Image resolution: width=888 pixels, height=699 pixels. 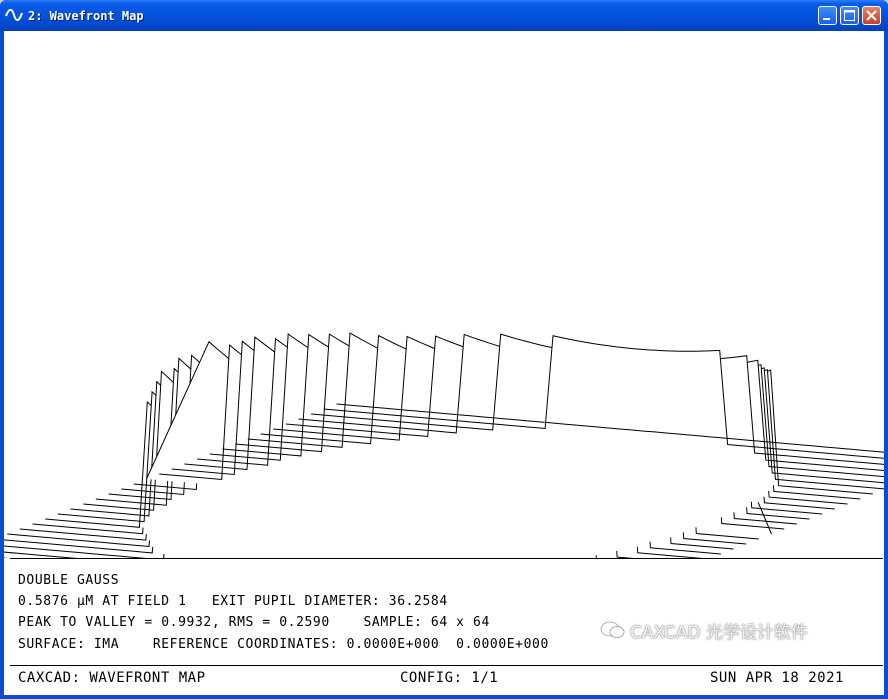 What do you see at coordinates (86, 16) in the screenshot?
I see `window-title: 2: Wavefront Map` at bounding box center [86, 16].